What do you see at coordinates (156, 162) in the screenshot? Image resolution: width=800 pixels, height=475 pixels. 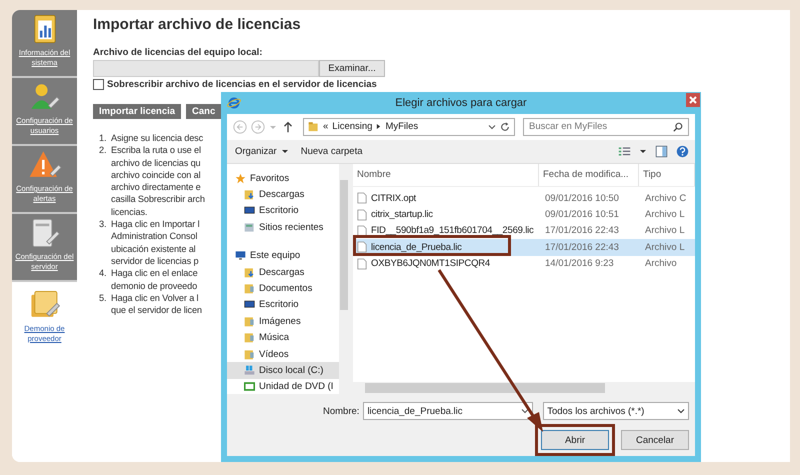 I see `step-text: archivo de licencias qu` at bounding box center [156, 162].